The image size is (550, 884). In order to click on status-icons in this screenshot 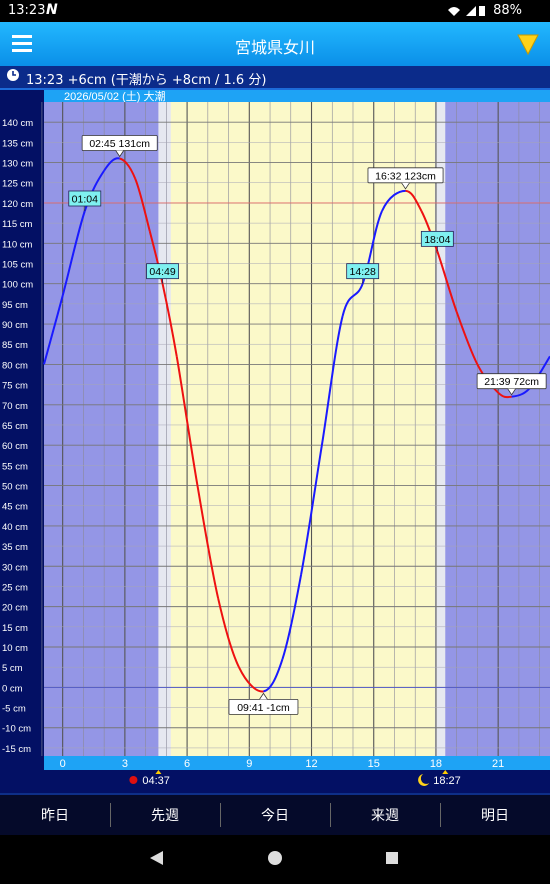, I will do `click(466, 13)`.